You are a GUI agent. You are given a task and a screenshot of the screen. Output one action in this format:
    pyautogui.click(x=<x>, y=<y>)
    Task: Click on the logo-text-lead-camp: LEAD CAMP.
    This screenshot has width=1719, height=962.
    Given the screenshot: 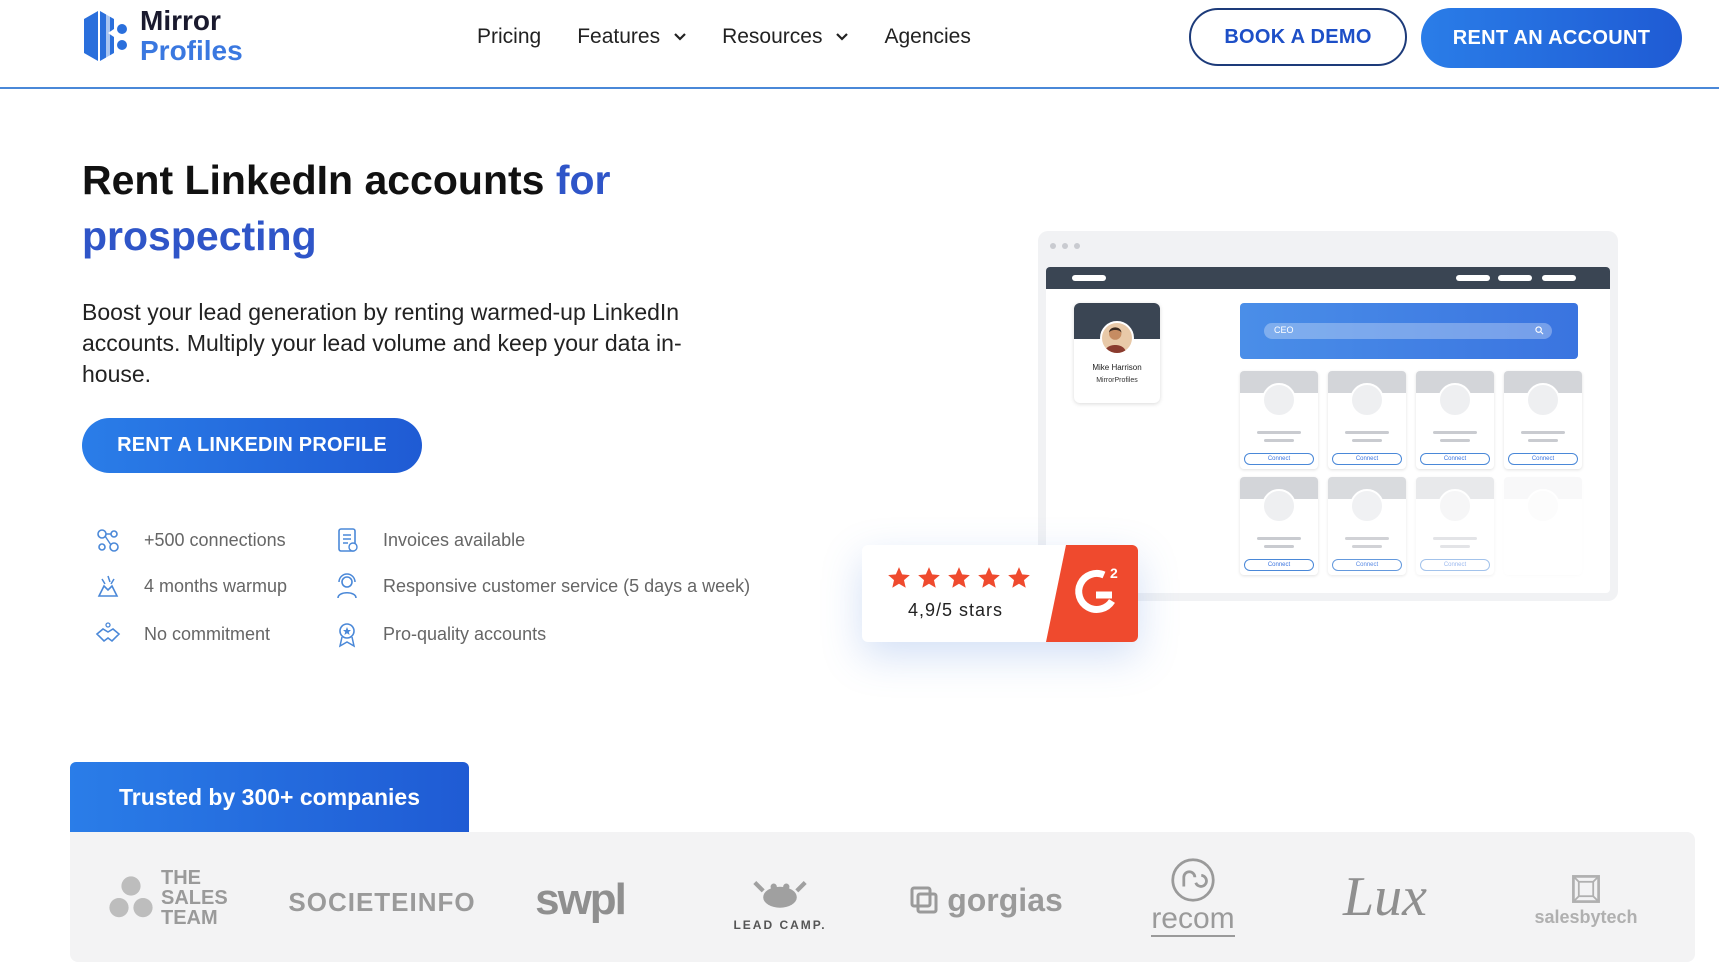 What is the action you would take?
    pyautogui.click(x=780, y=925)
    